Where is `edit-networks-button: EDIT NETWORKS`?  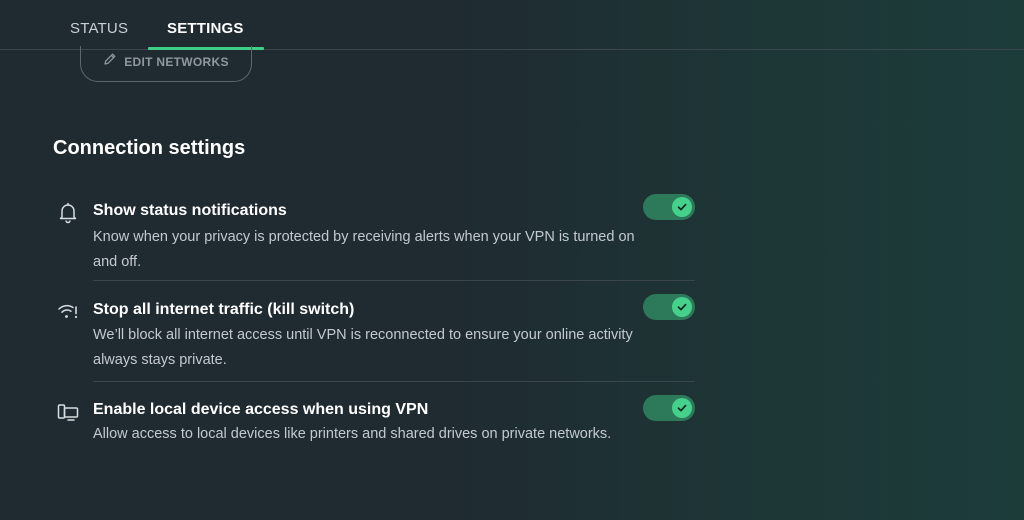
edit-networks-button: EDIT NETWORKS is located at coordinates (166, 64).